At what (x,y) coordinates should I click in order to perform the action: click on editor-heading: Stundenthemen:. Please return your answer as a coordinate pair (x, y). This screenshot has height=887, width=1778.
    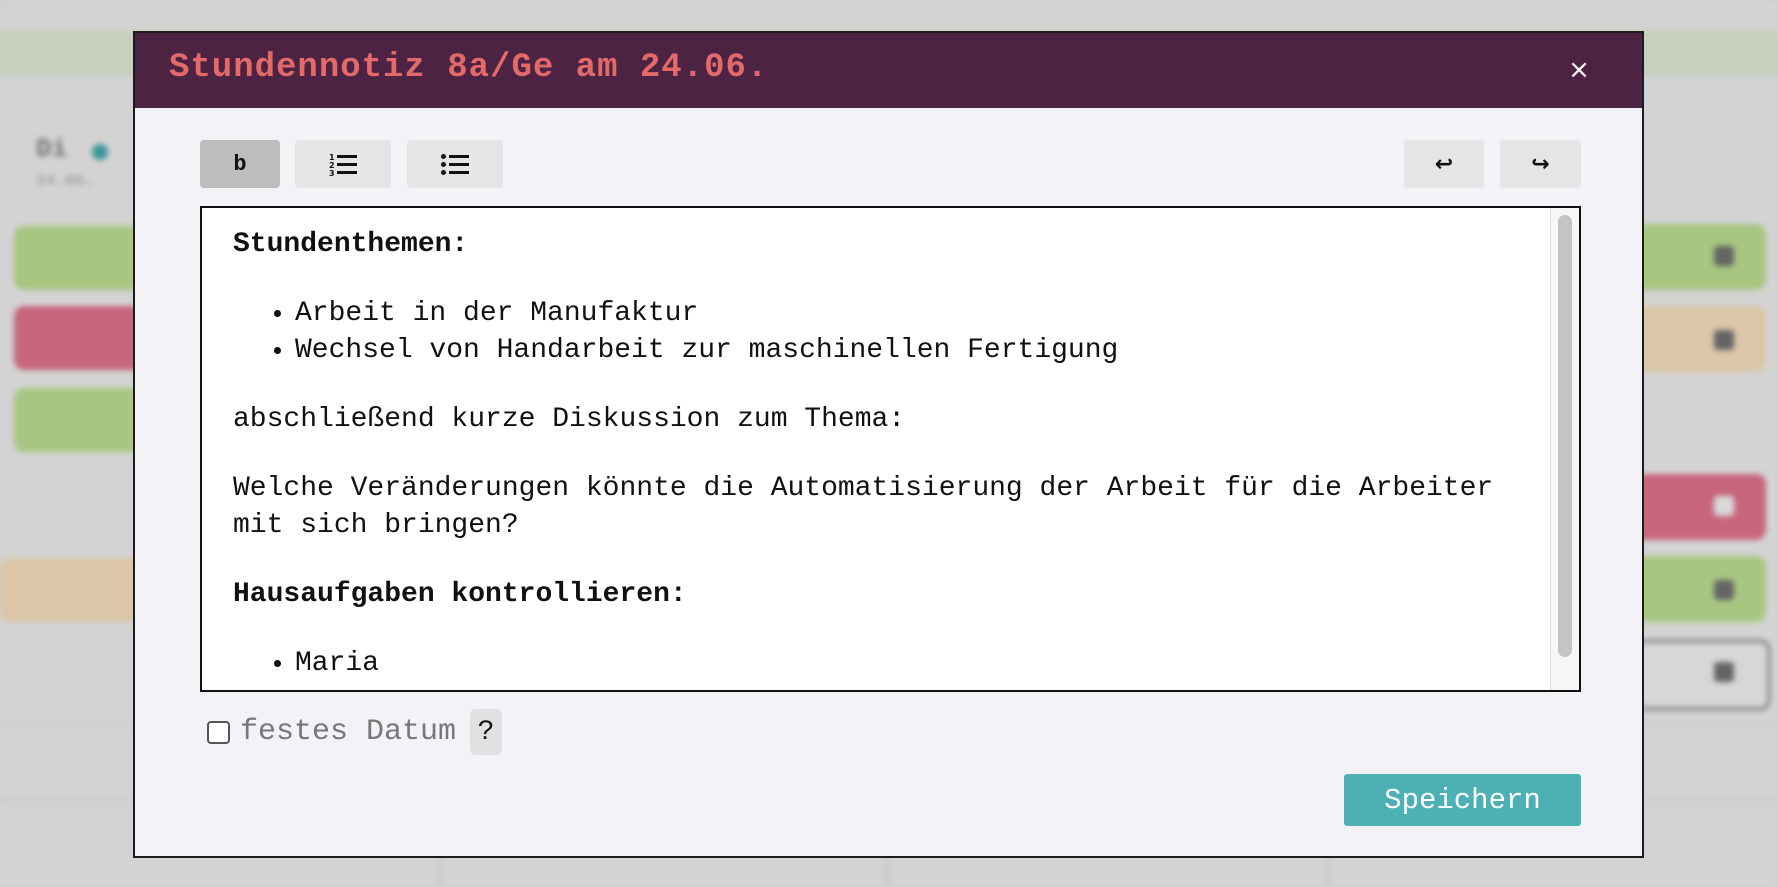
    Looking at the image, I should click on (351, 244).